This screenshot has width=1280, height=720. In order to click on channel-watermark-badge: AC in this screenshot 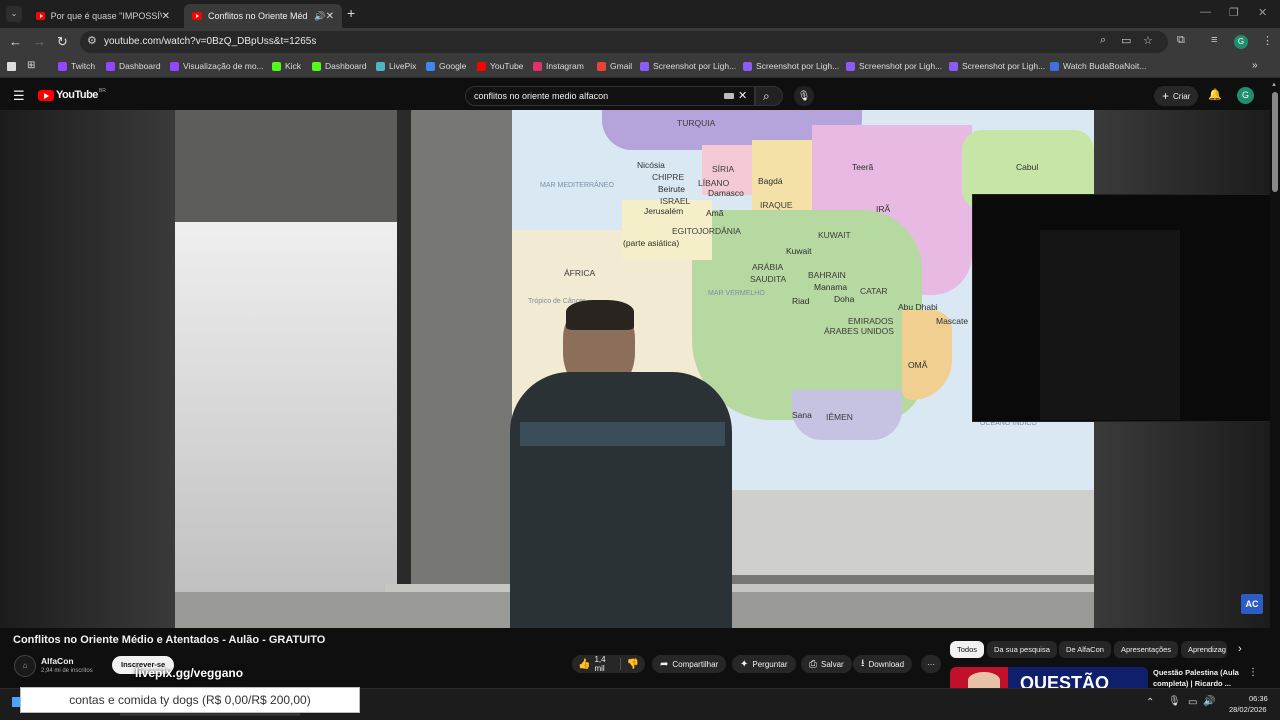, I will do `click(1252, 604)`.